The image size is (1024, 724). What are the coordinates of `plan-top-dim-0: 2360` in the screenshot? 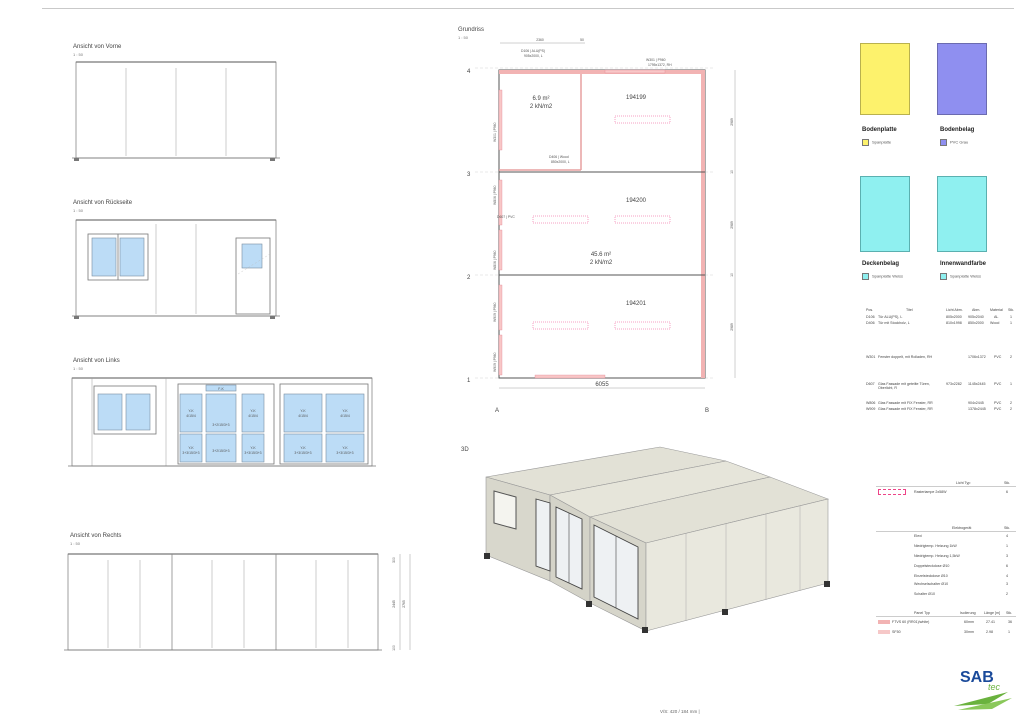 It's located at (540, 40).